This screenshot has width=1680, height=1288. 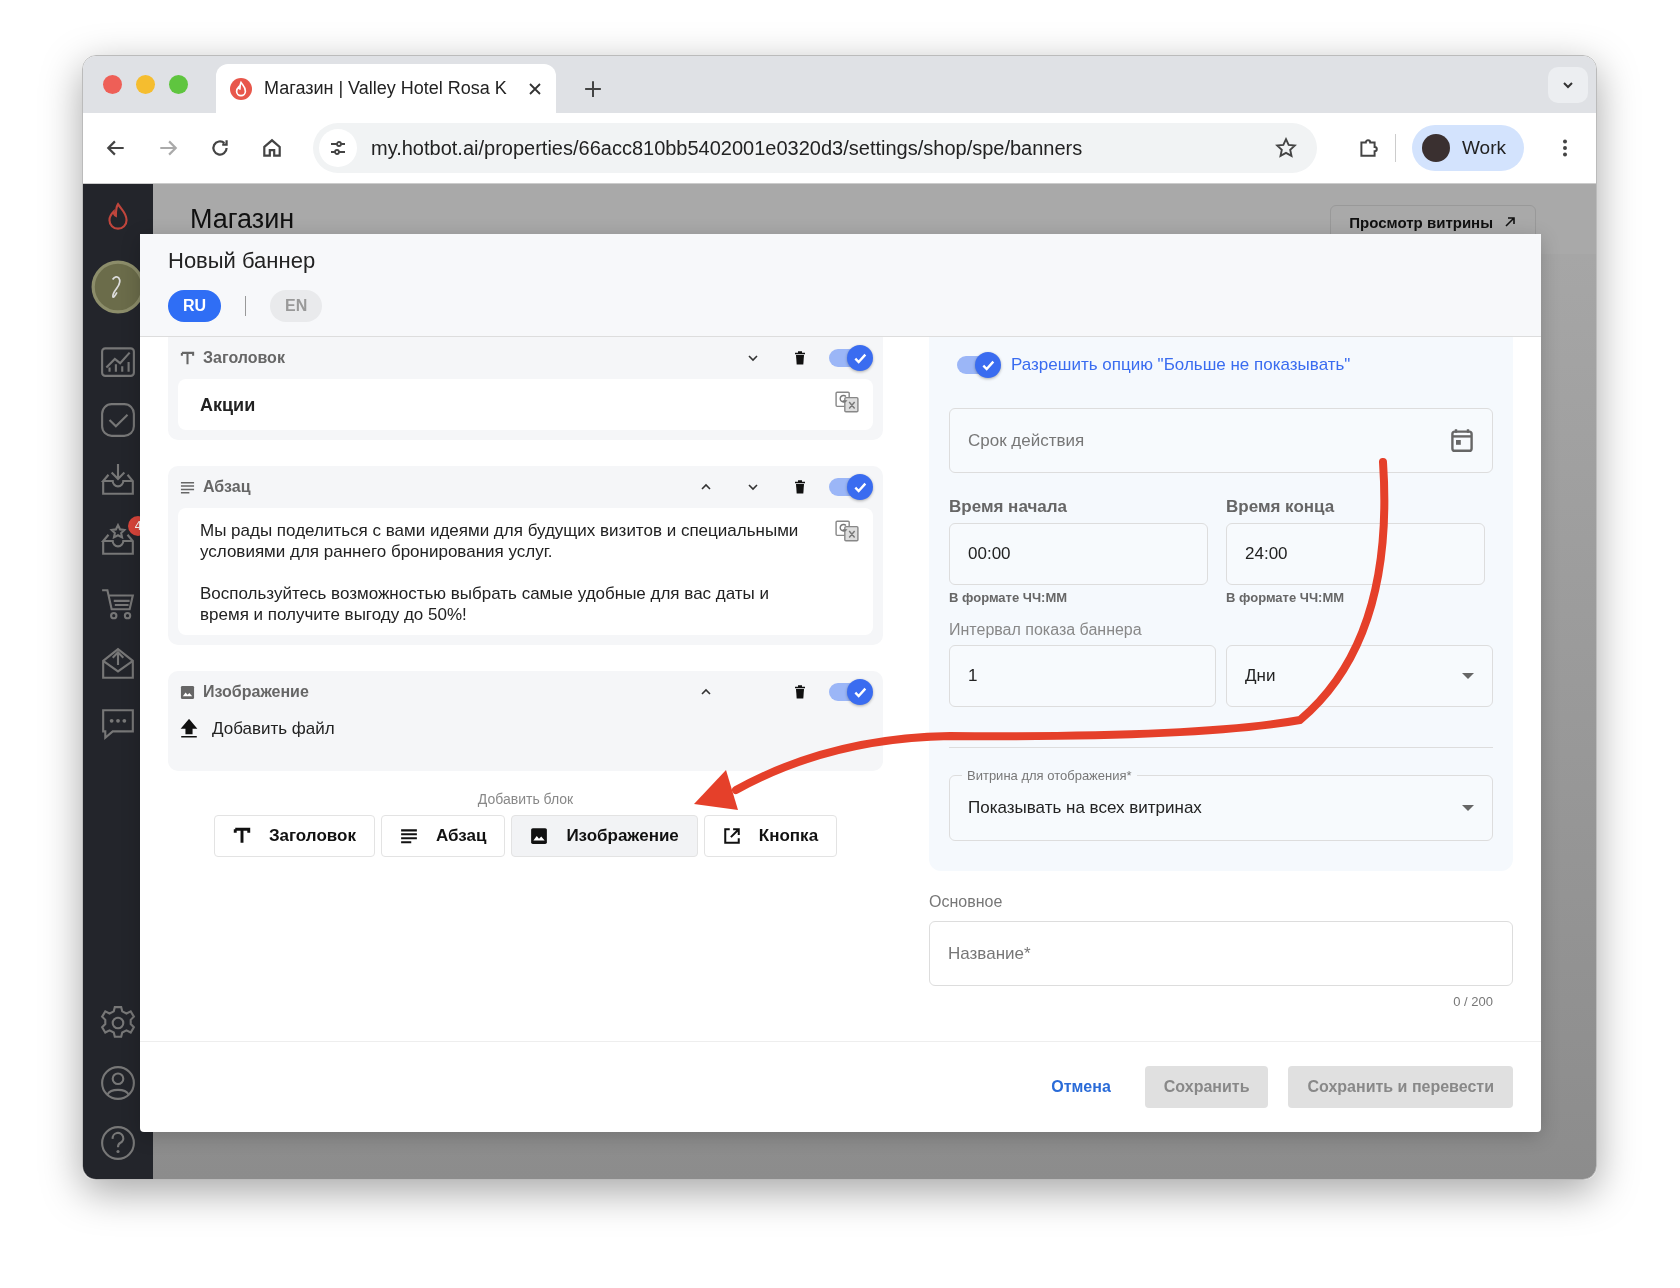 I want to click on close-window-button, so click(x=112, y=84).